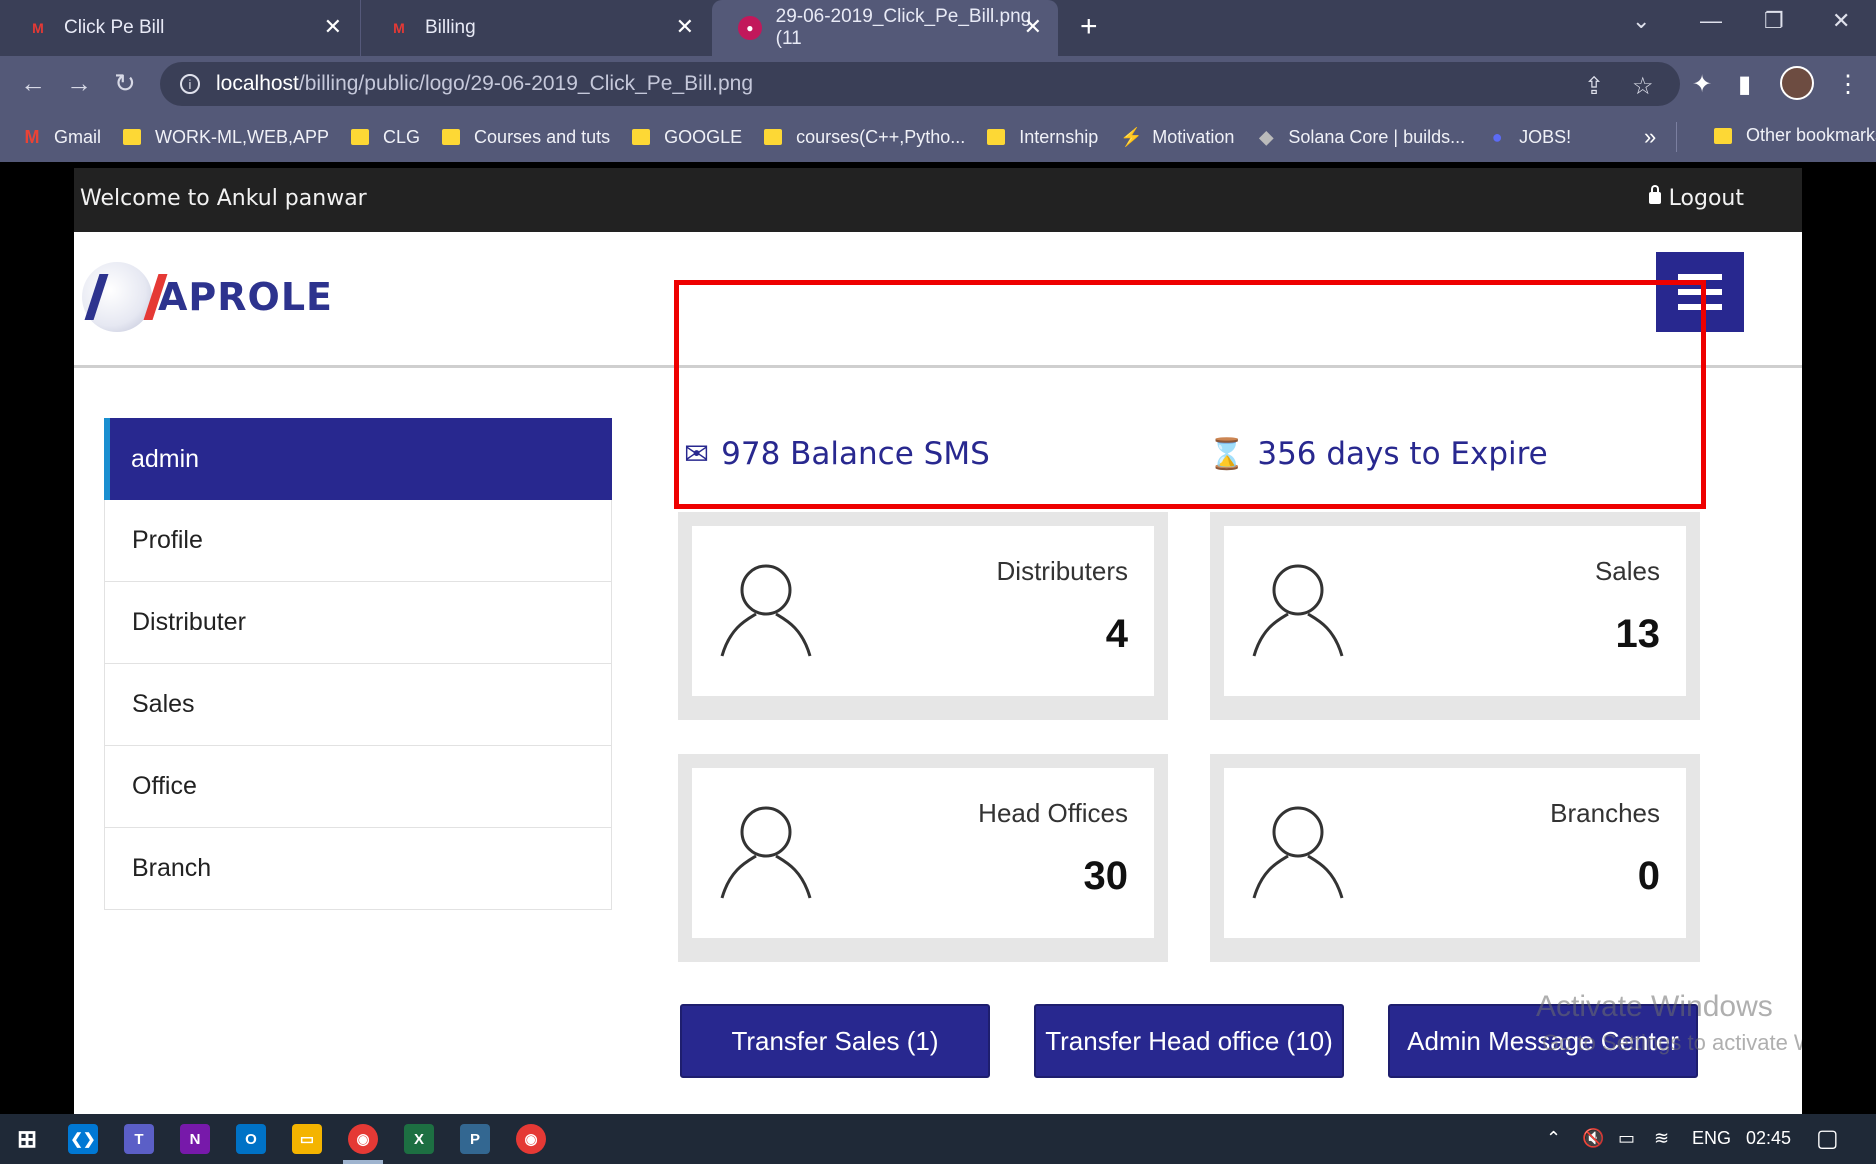  What do you see at coordinates (125, 83) in the screenshot?
I see `reload-button: ↻` at bounding box center [125, 83].